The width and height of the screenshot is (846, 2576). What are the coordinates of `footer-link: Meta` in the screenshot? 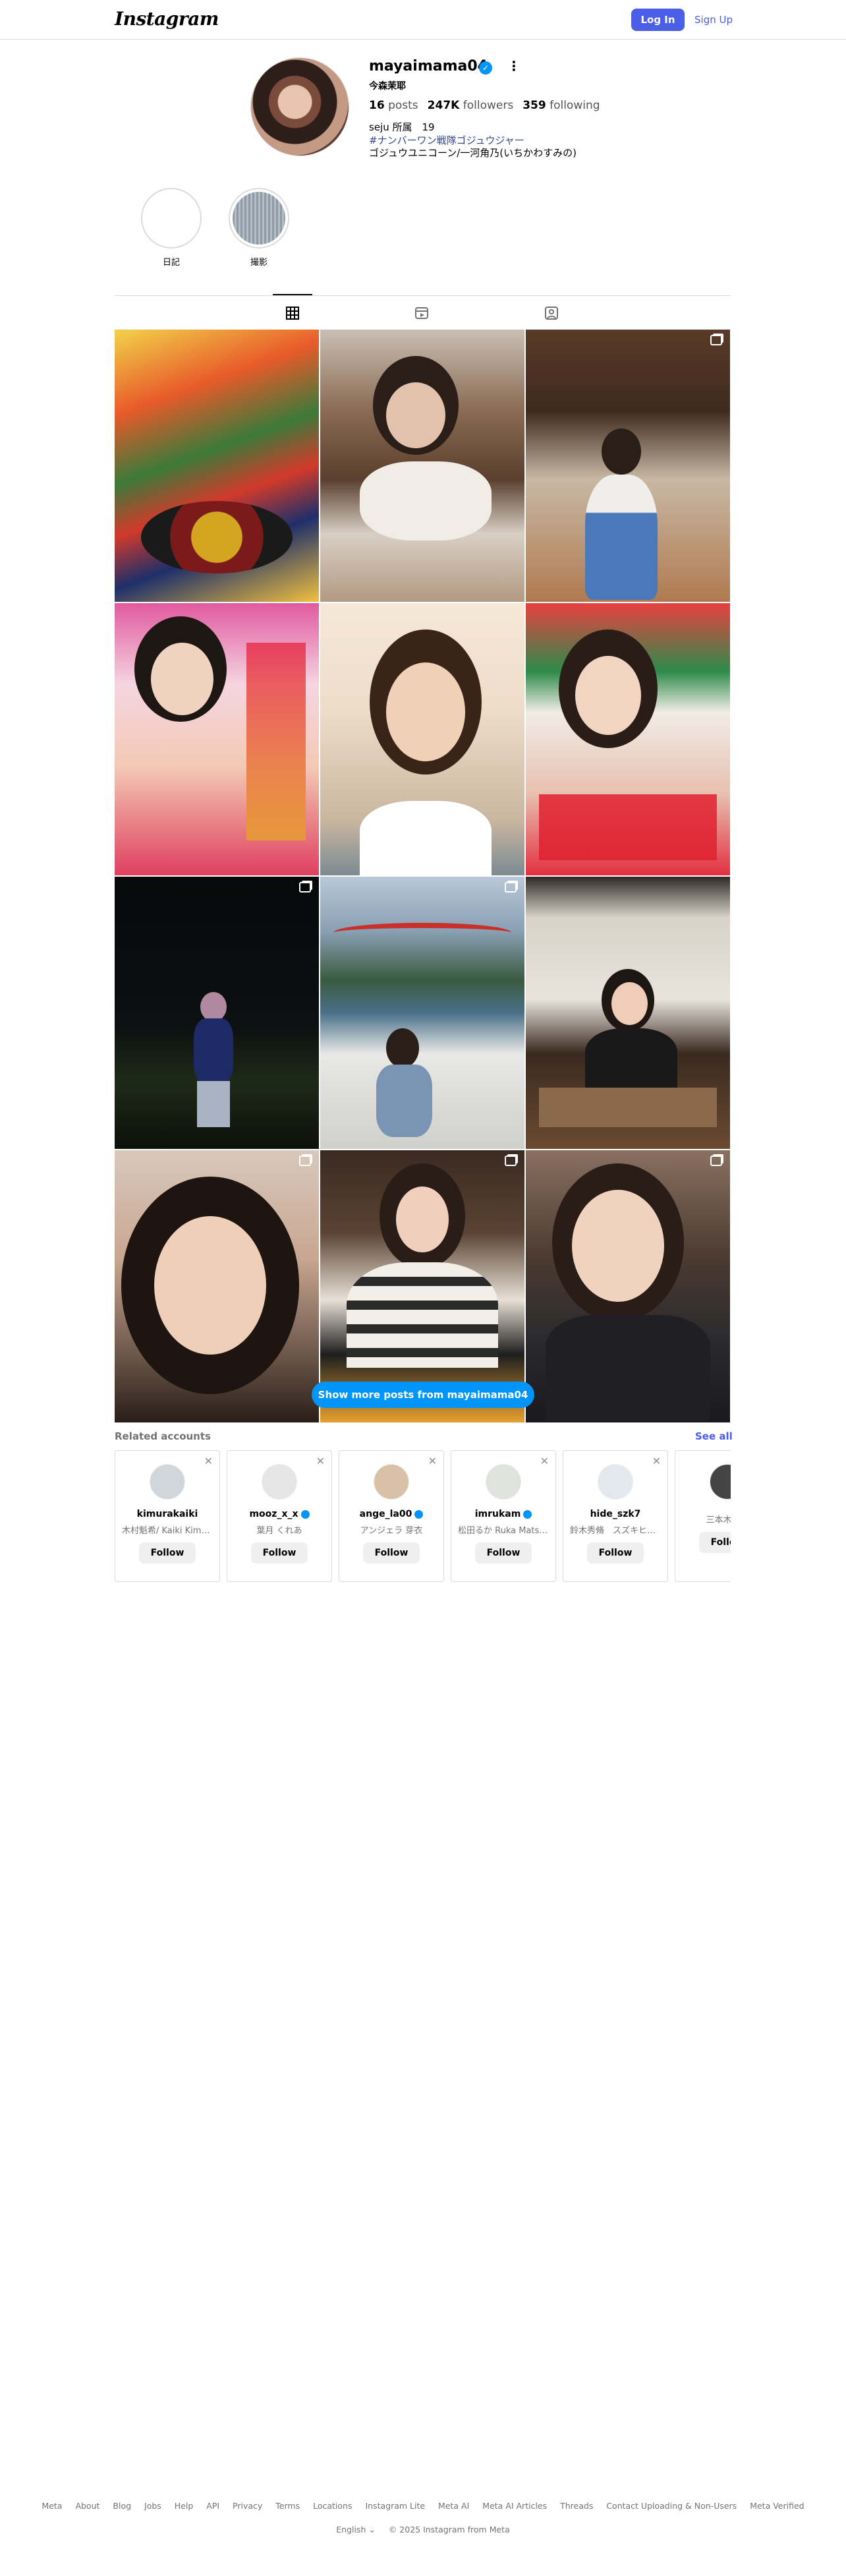 It's located at (52, 2506).